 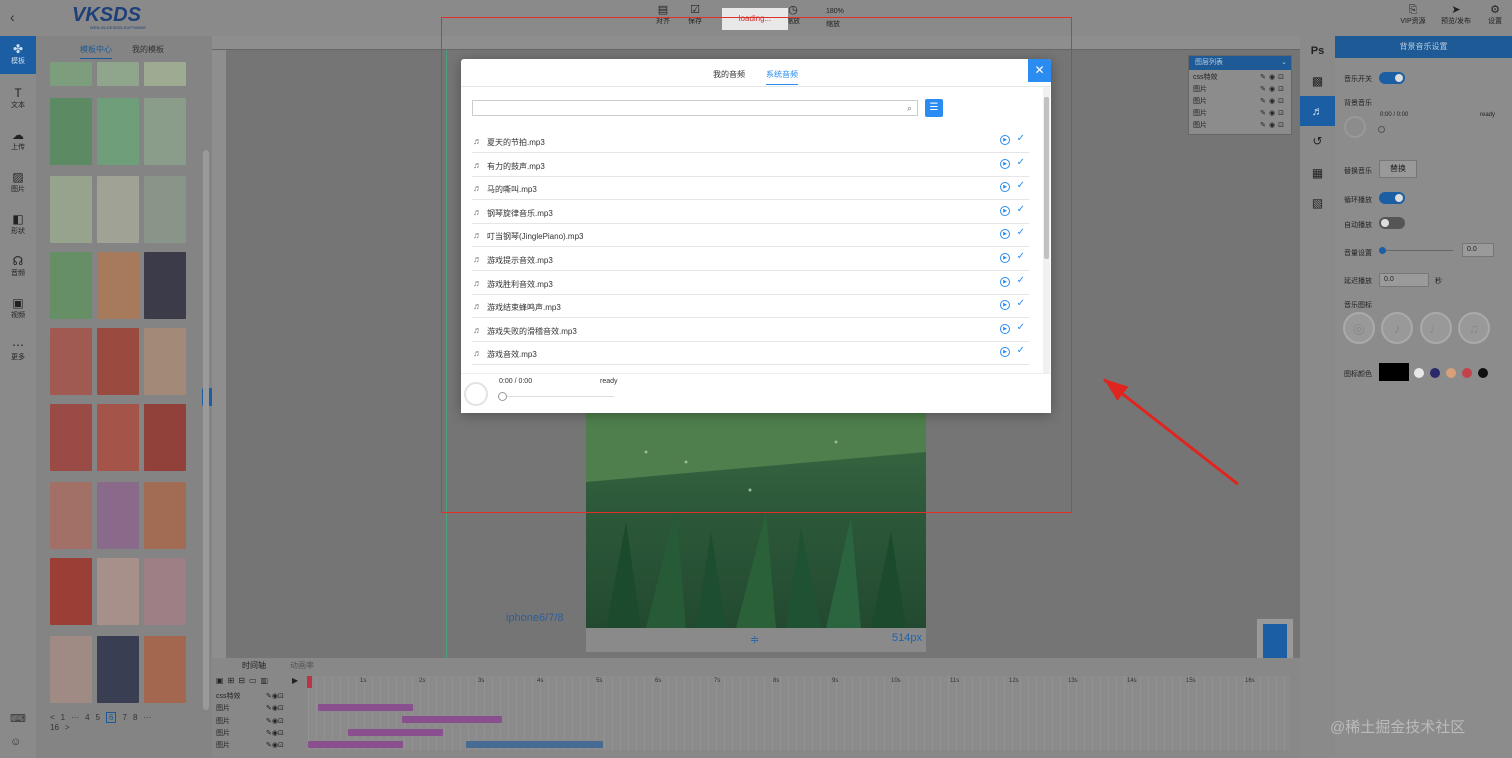 What do you see at coordinates (67, 727) in the screenshot?
I see `page-next: >` at bounding box center [67, 727].